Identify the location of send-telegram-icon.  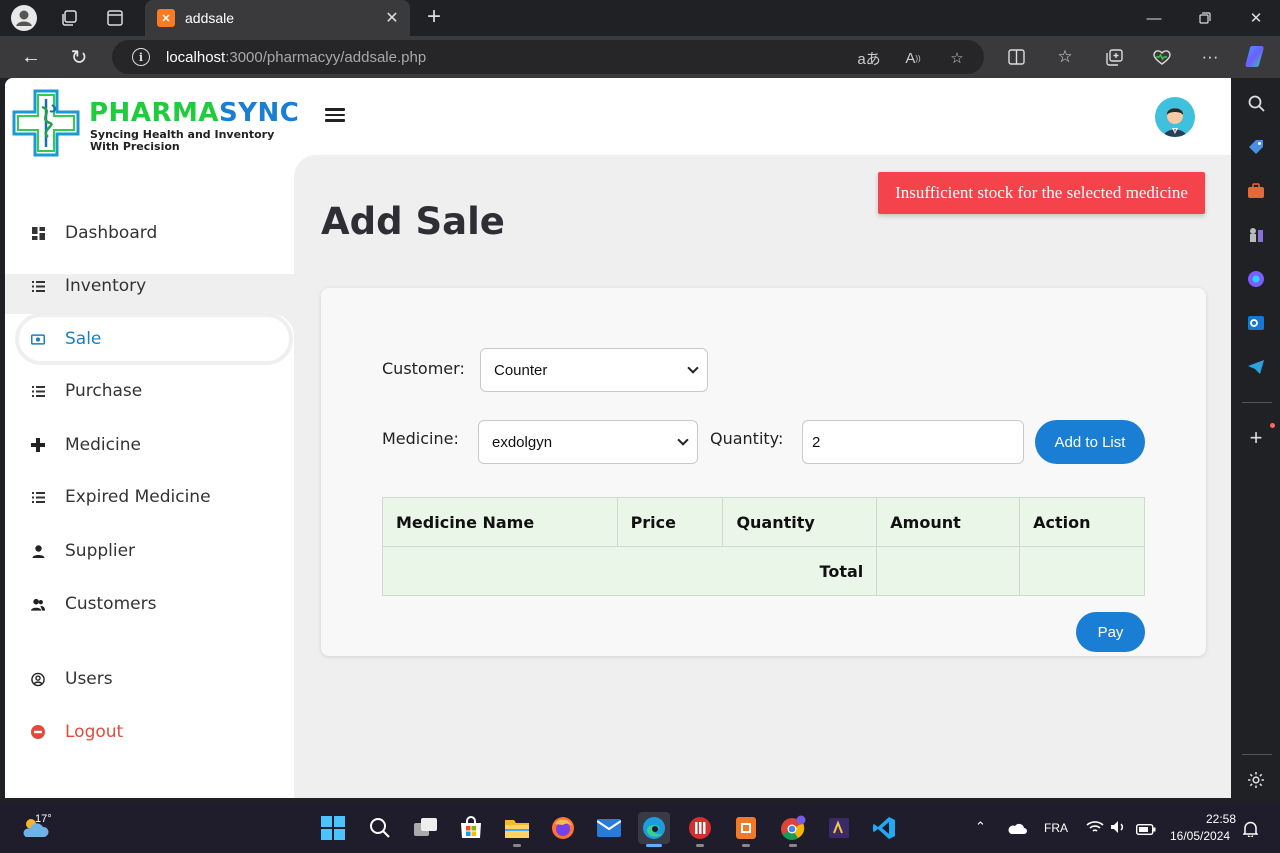
(1256, 367).